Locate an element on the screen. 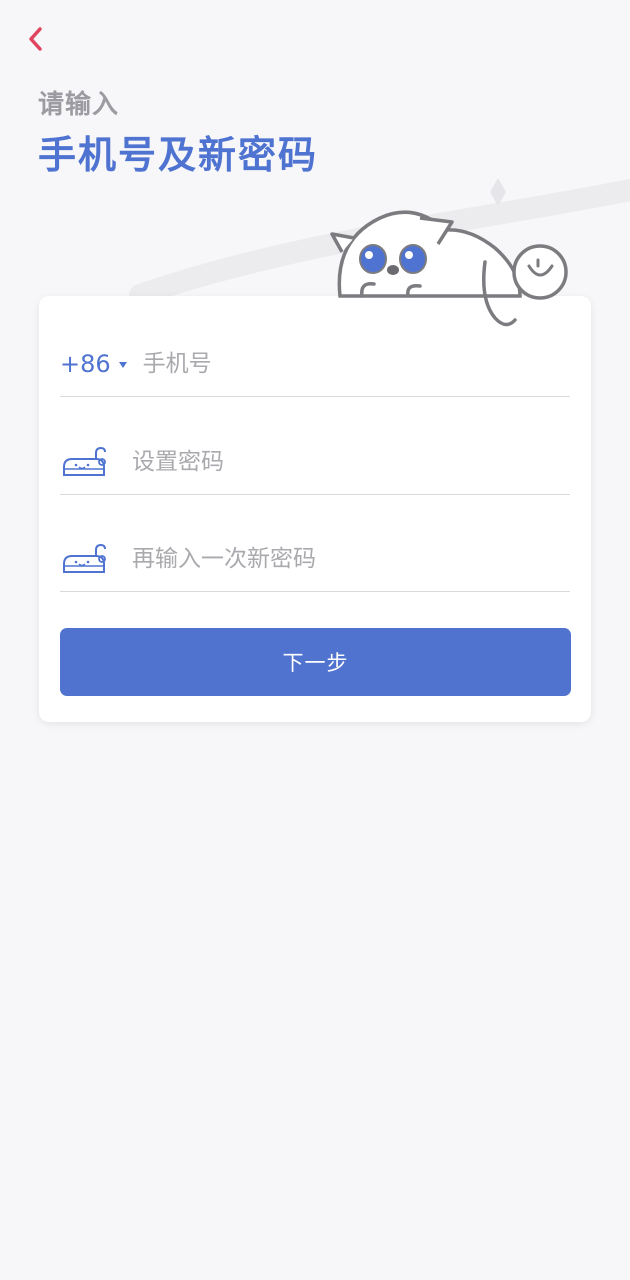  country-code-select: +86 is located at coordinates (93, 364).